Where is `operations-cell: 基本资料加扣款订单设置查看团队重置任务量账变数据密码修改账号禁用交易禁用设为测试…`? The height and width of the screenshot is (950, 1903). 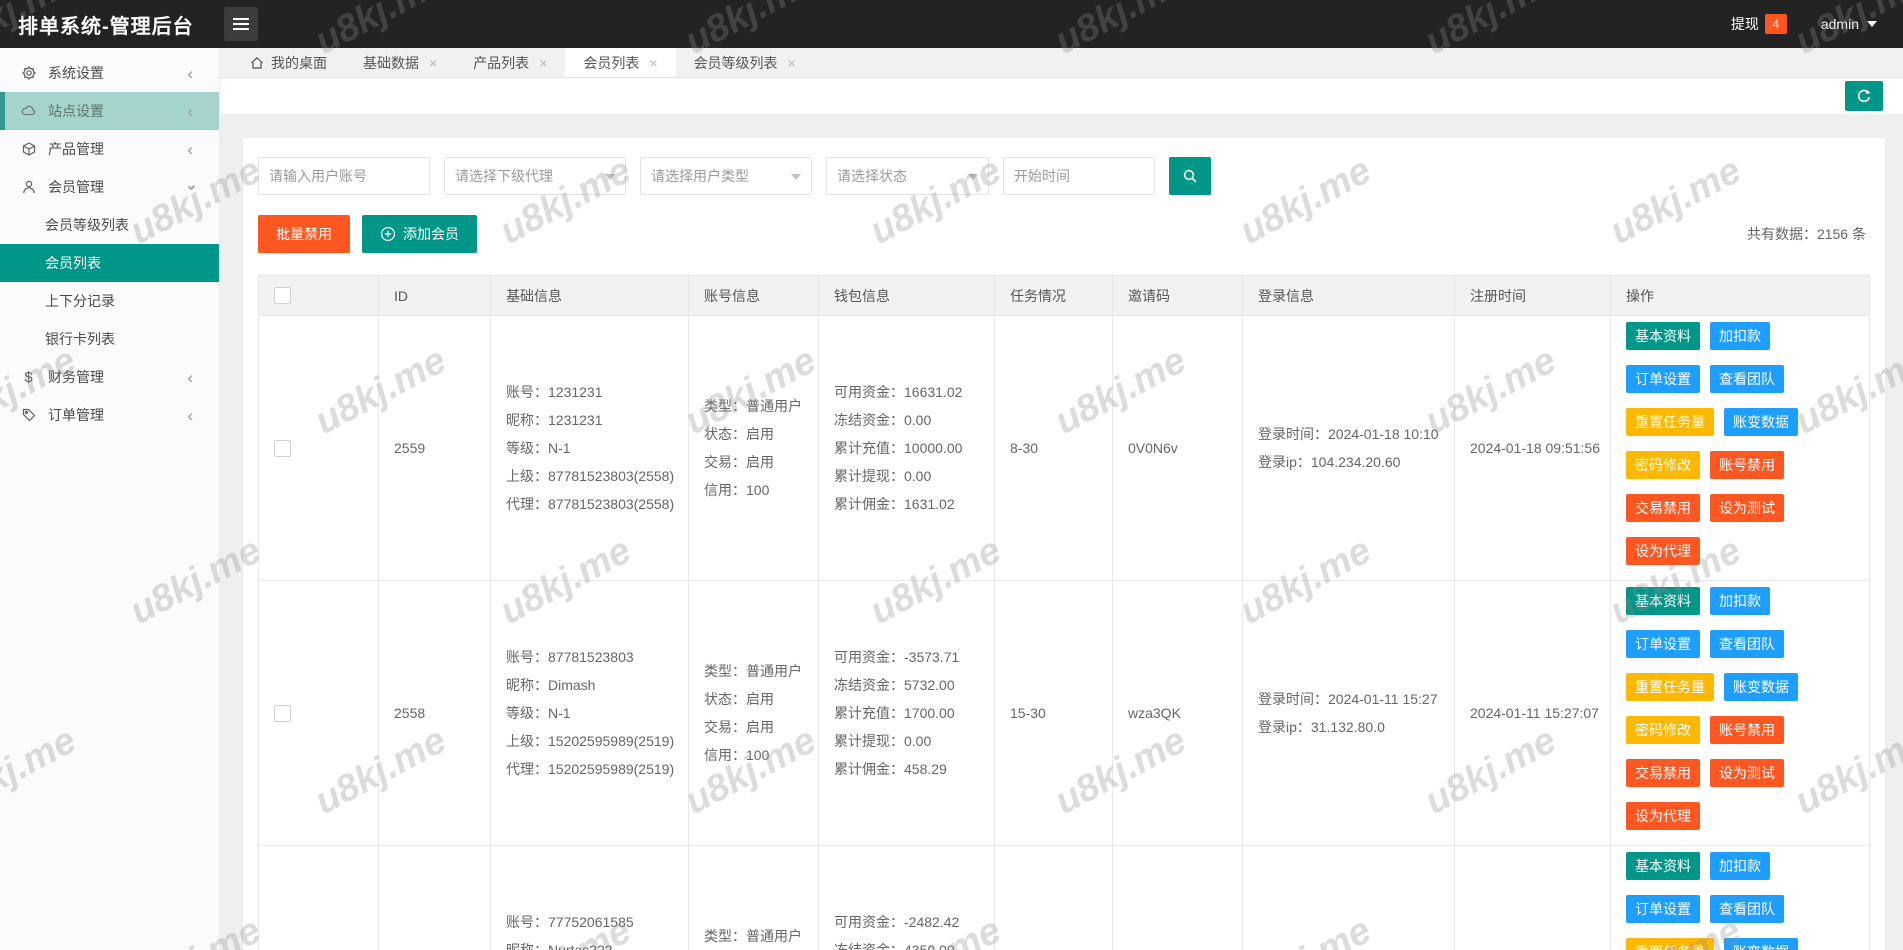
operations-cell: 基本资料加扣款订单设置查看团队重置任务量账变数据密码修改账号禁用交易禁用设为测试… is located at coordinates (1740, 897).